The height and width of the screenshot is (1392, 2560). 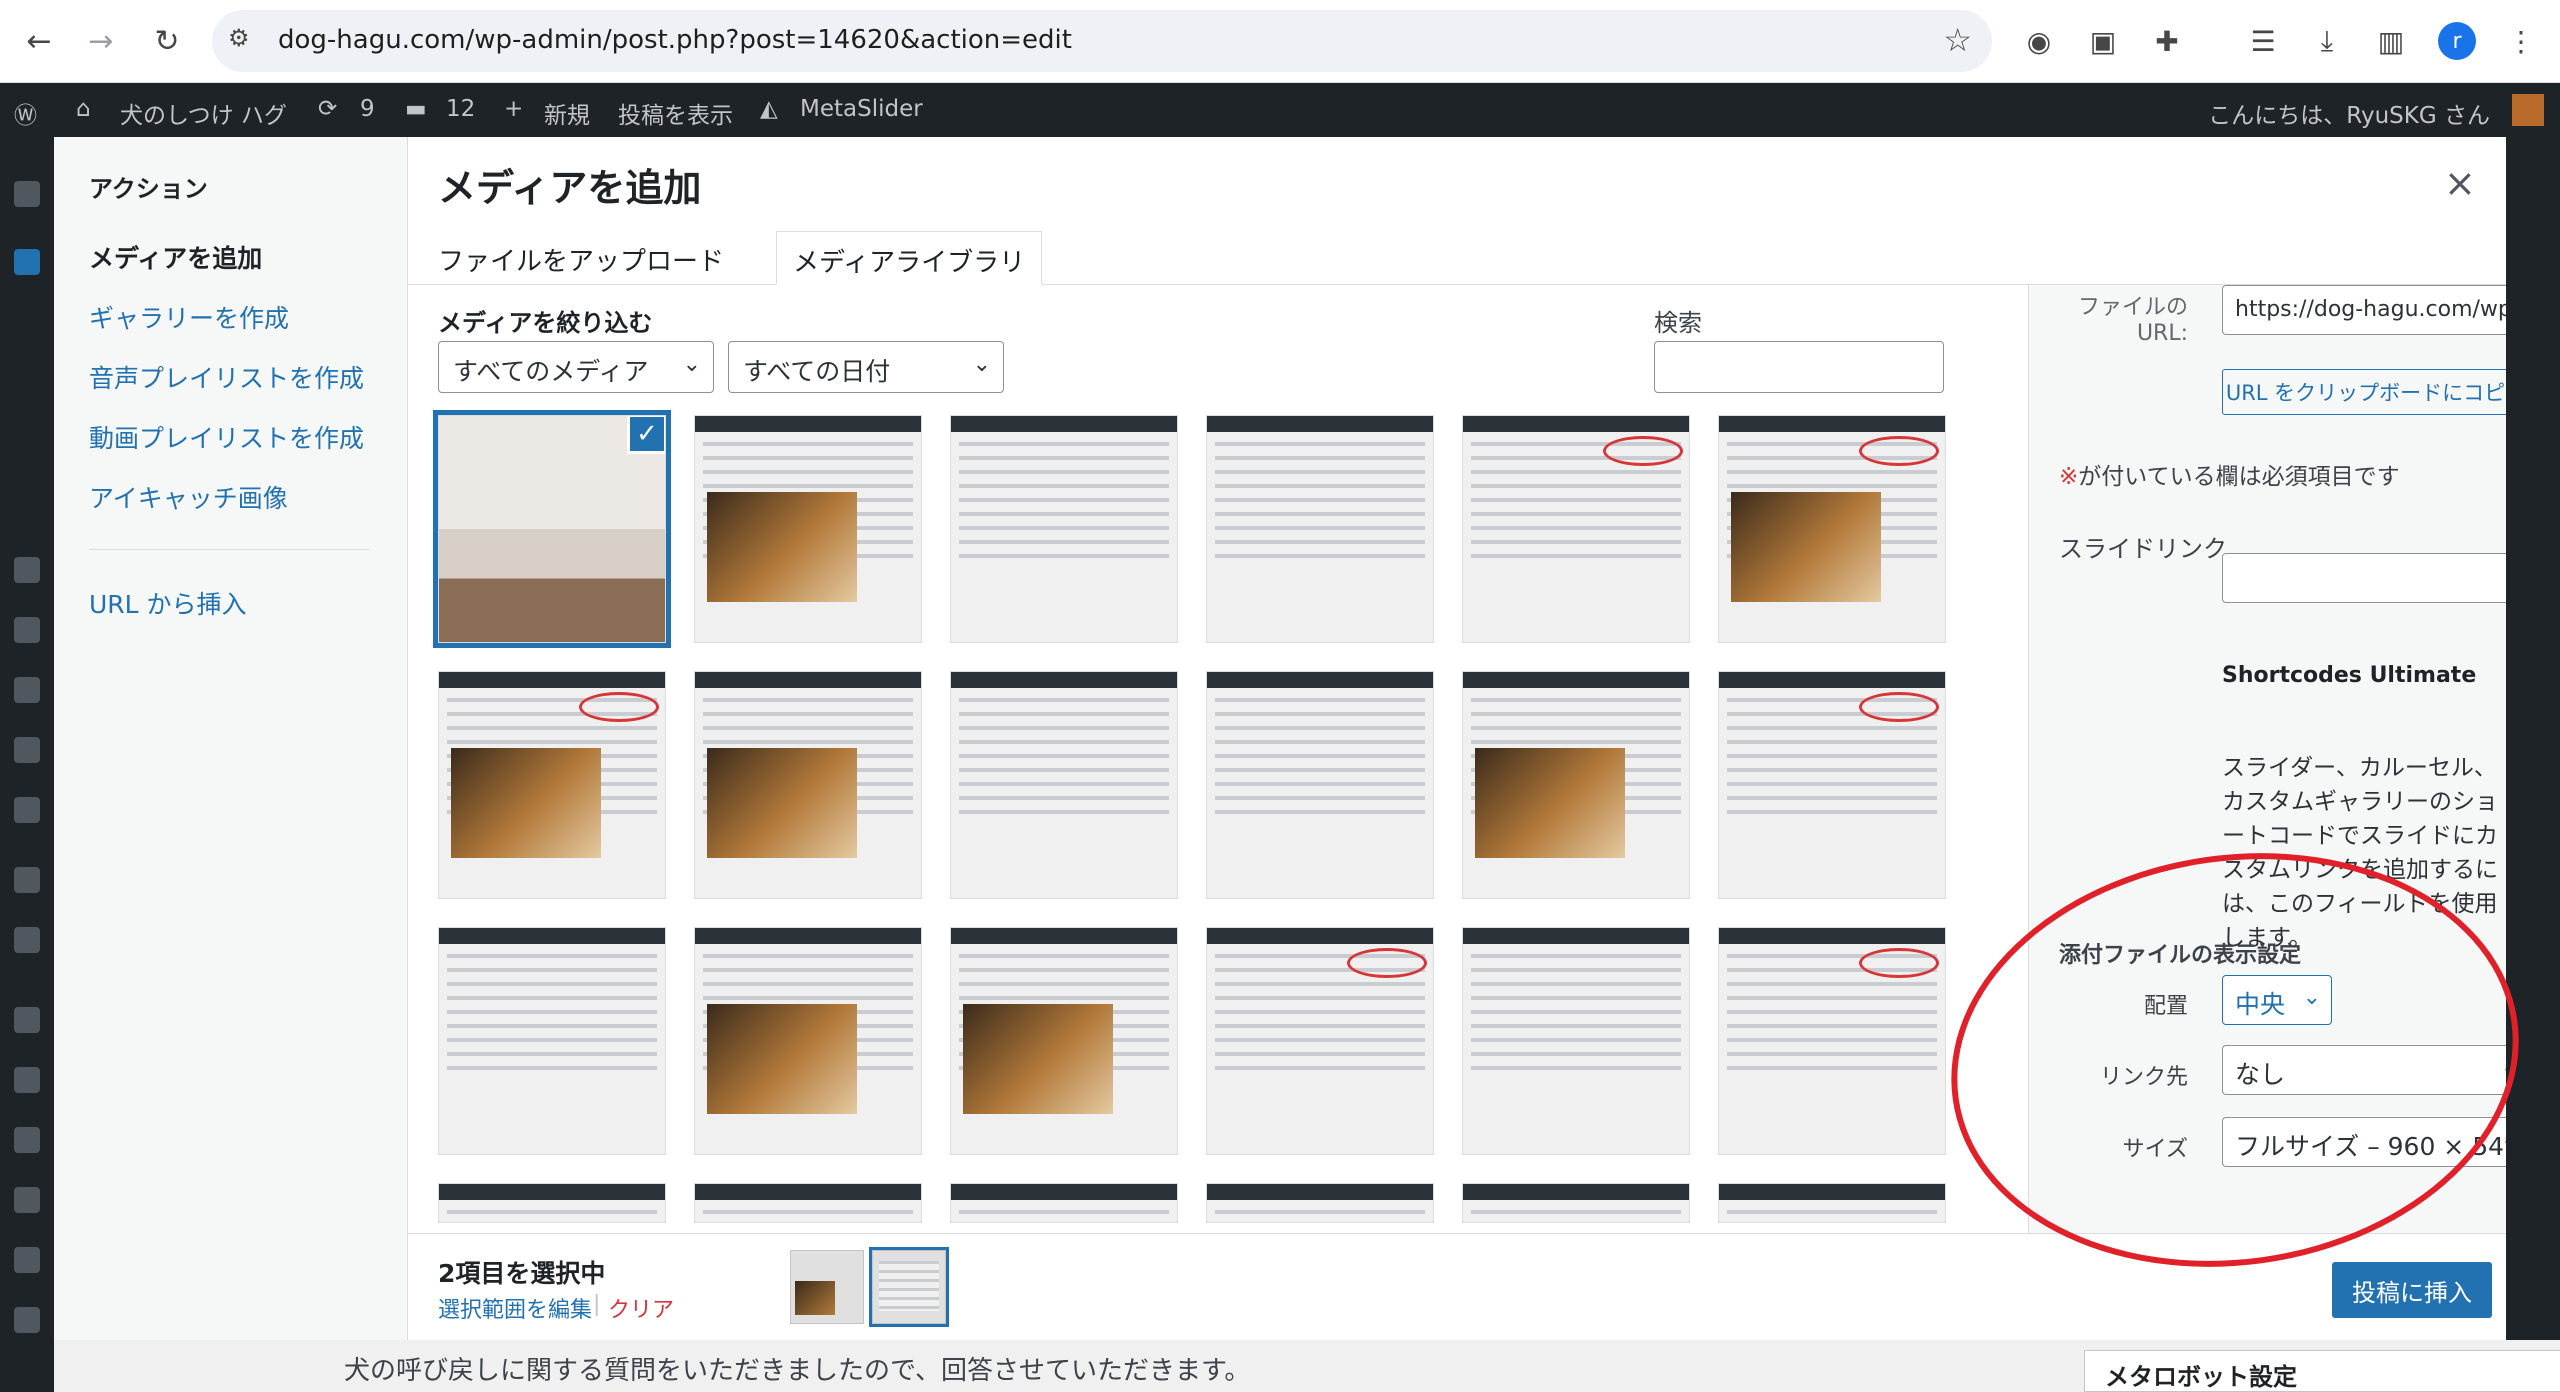 What do you see at coordinates (27, 690) in the screenshot?
I see `pages-icon` at bounding box center [27, 690].